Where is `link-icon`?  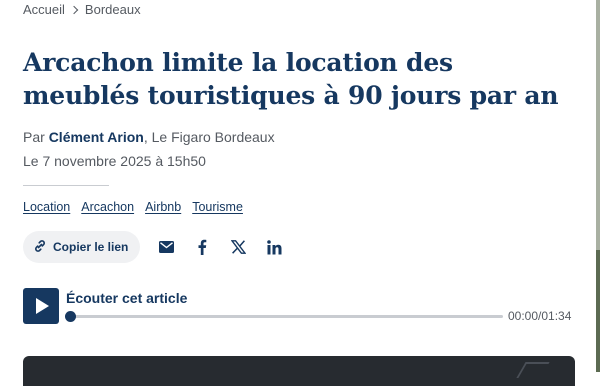 link-icon is located at coordinates (40, 247).